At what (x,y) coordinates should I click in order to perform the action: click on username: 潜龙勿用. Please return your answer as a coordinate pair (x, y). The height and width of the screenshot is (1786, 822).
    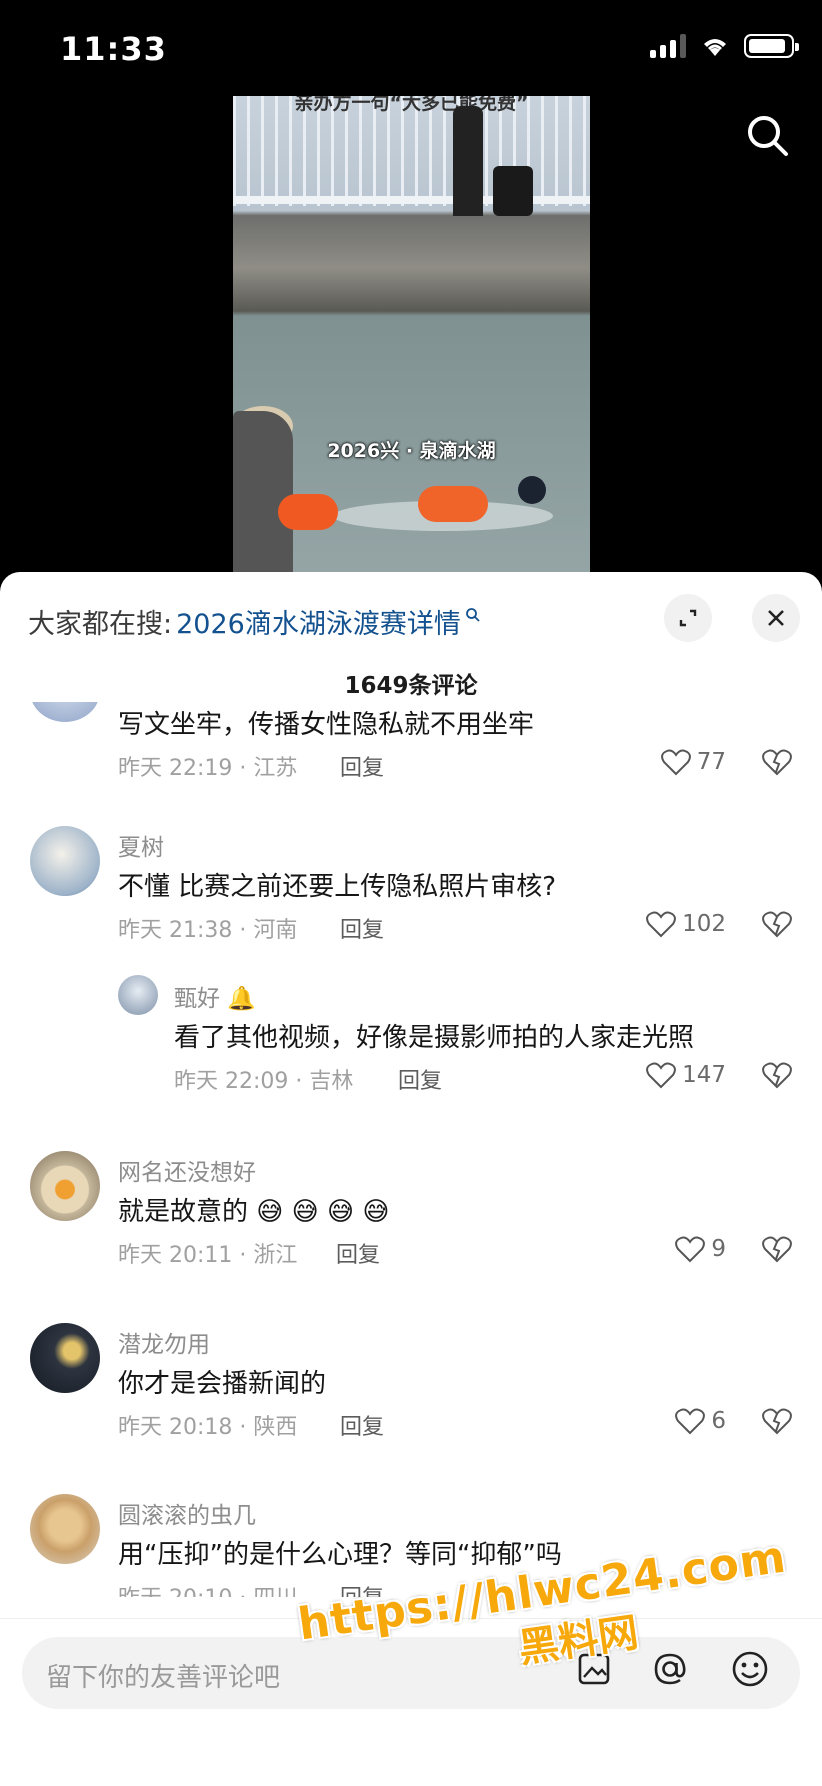
    Looking at the image, I should click on (164, 1342).